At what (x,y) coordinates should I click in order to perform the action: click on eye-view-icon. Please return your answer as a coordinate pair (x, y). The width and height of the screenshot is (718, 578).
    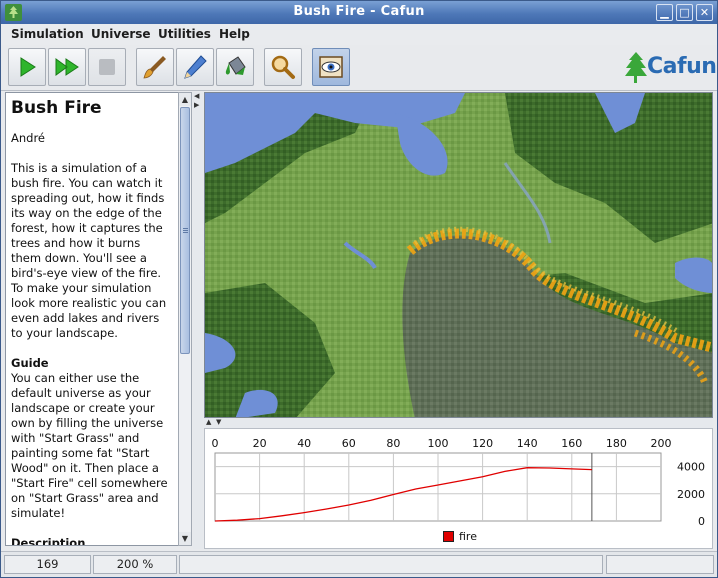
    Looking at the image, I should click on (331, 67).